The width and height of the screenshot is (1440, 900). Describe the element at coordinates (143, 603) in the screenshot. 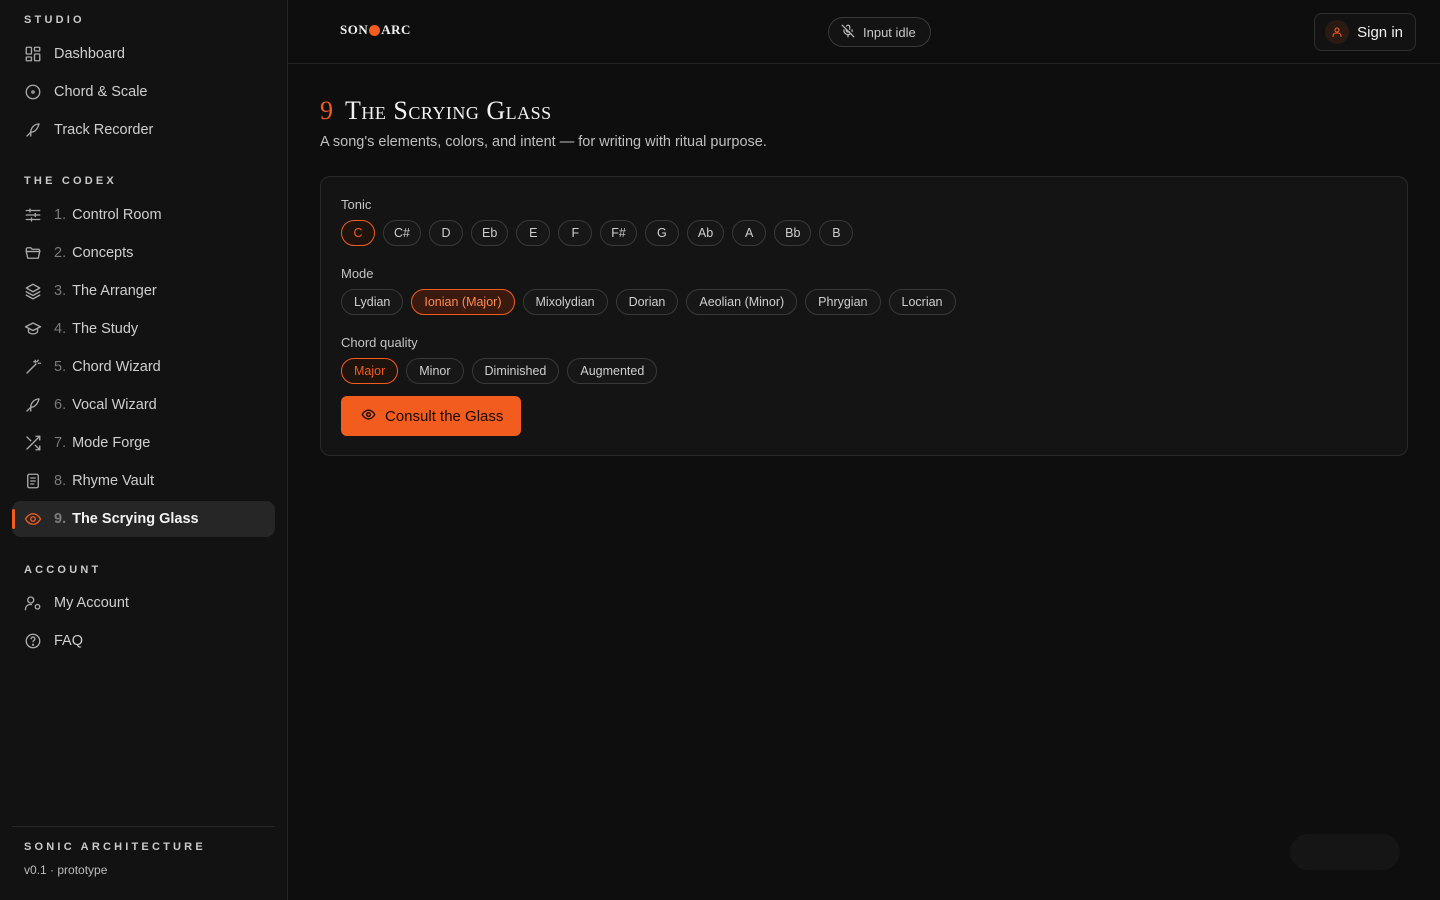

I see `sidebar-item-my-account: My Account` at that location.